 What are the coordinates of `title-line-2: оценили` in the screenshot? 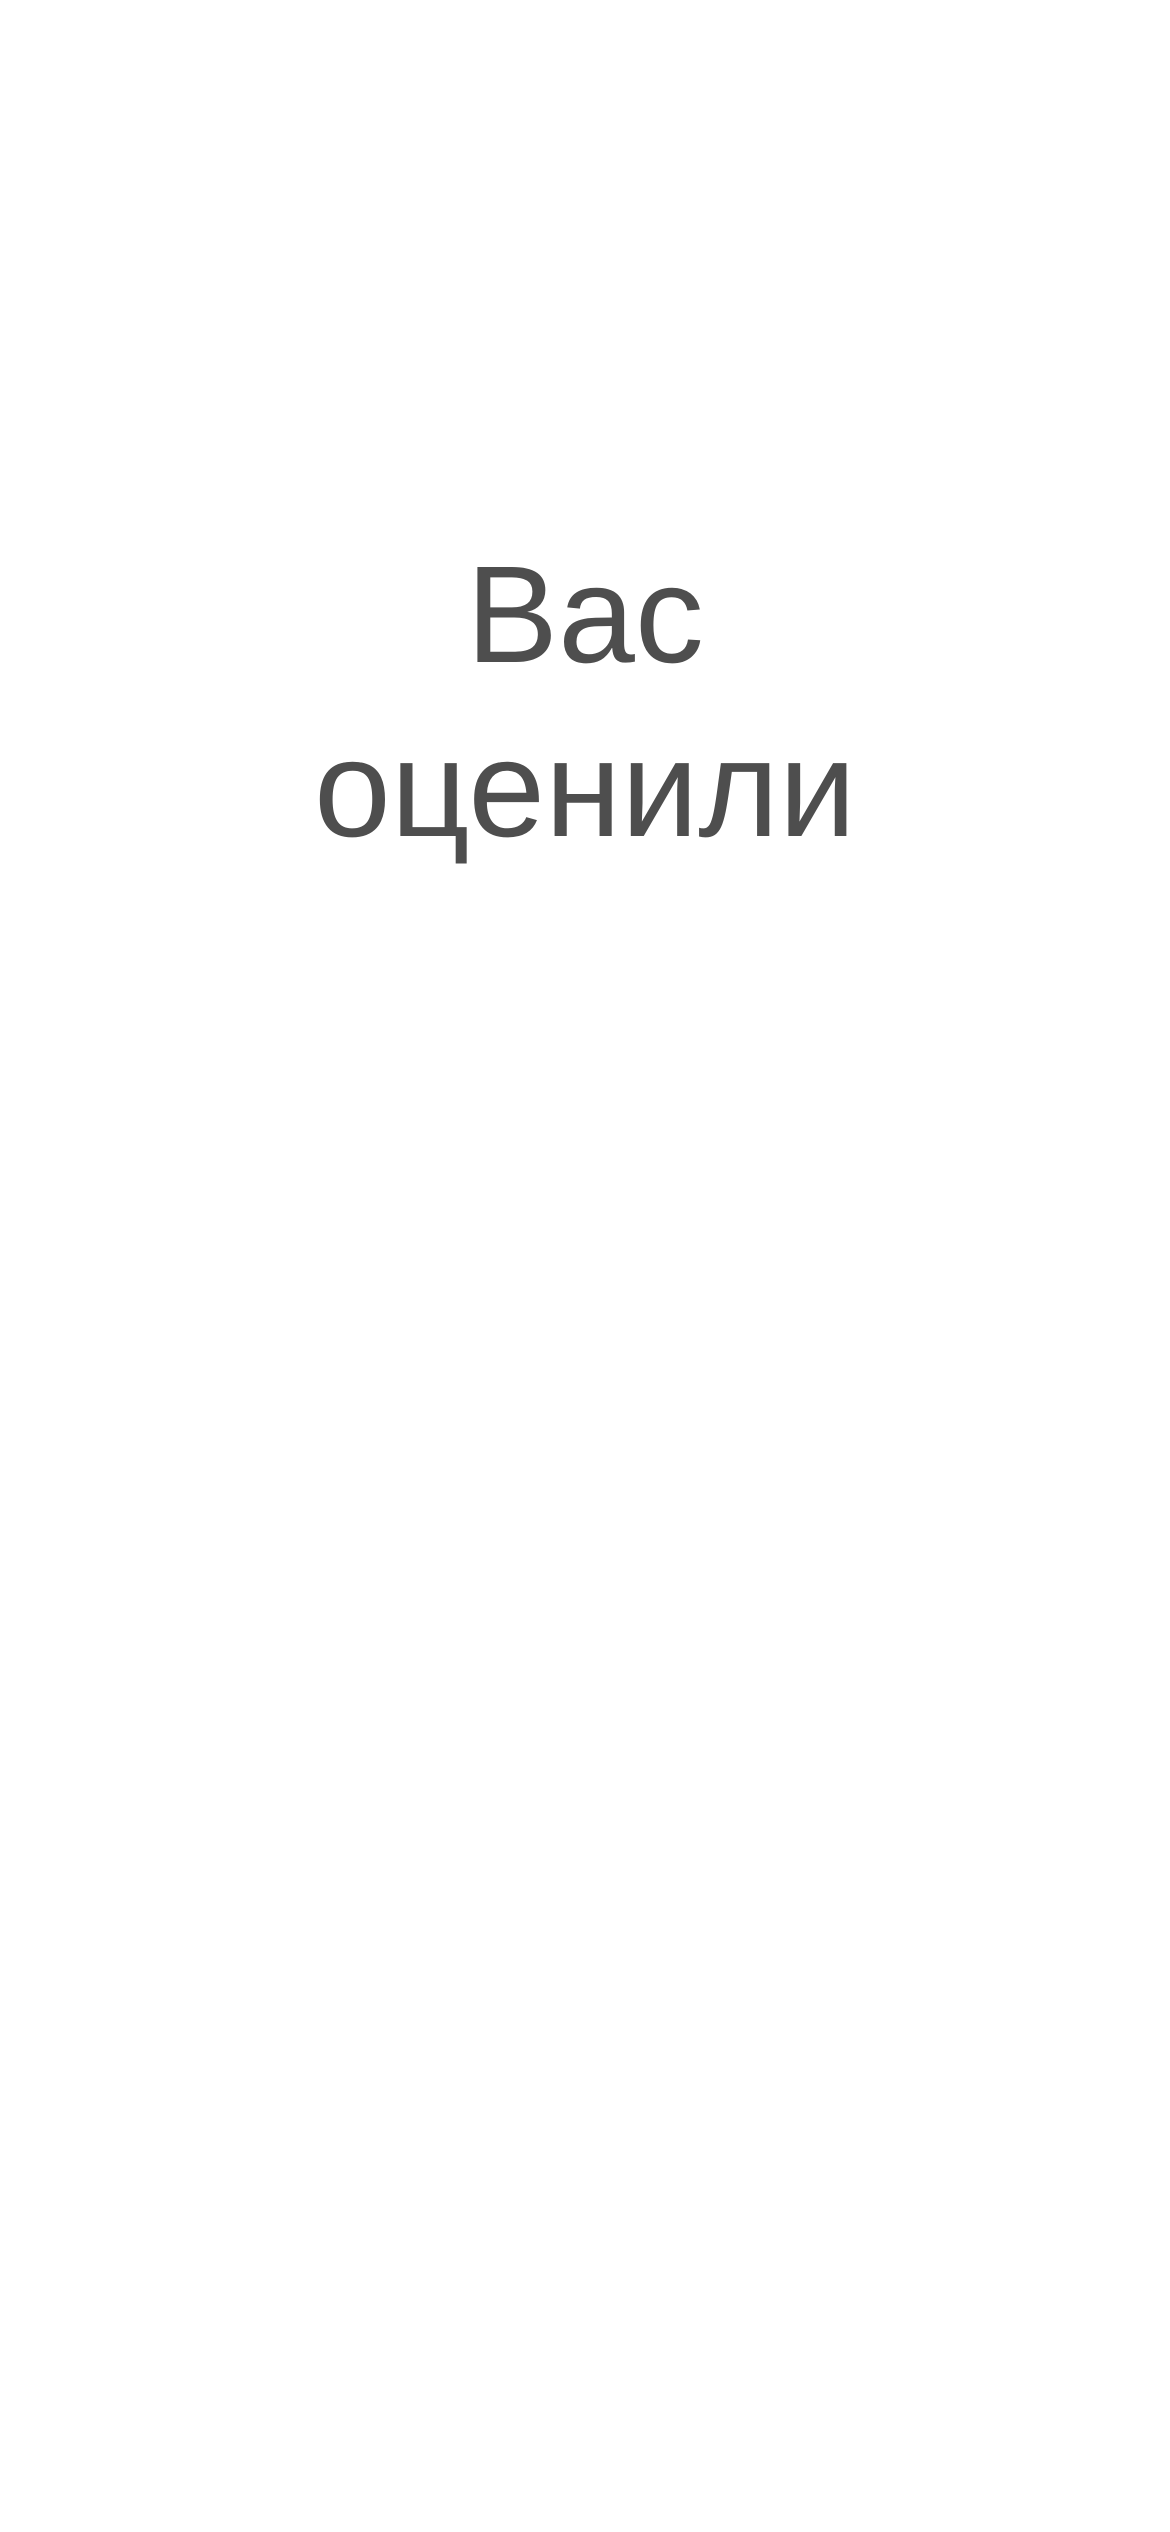 It's located at (585, 789).